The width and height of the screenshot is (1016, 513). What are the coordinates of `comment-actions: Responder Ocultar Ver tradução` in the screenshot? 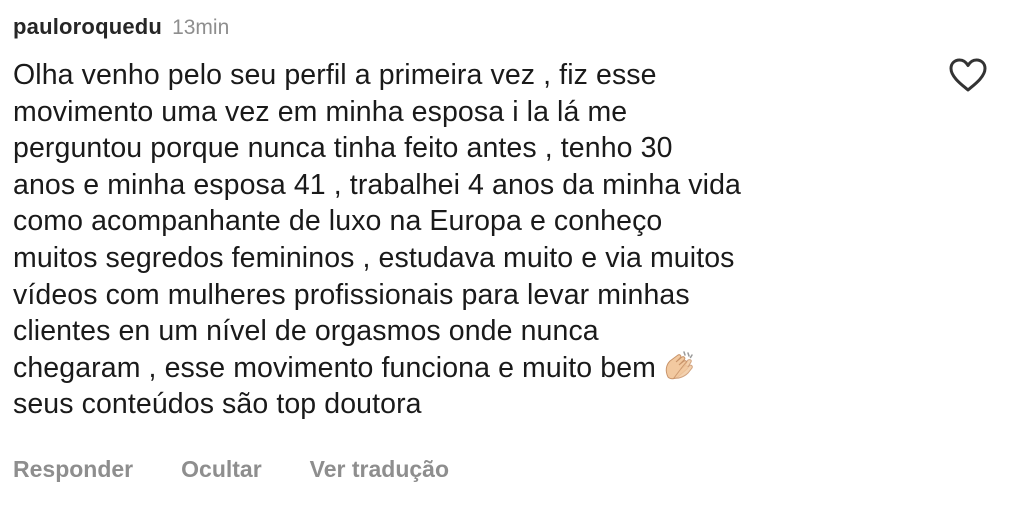 It's located at (231, 469).